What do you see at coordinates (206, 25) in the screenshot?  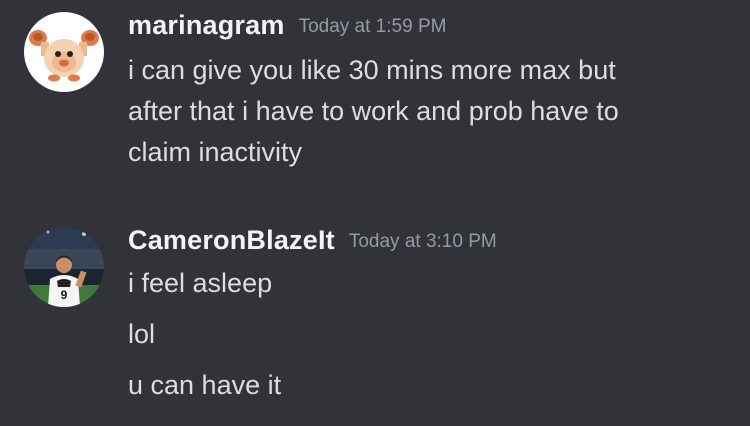 I see `username: marinagram` at bounding box center [206, 25].